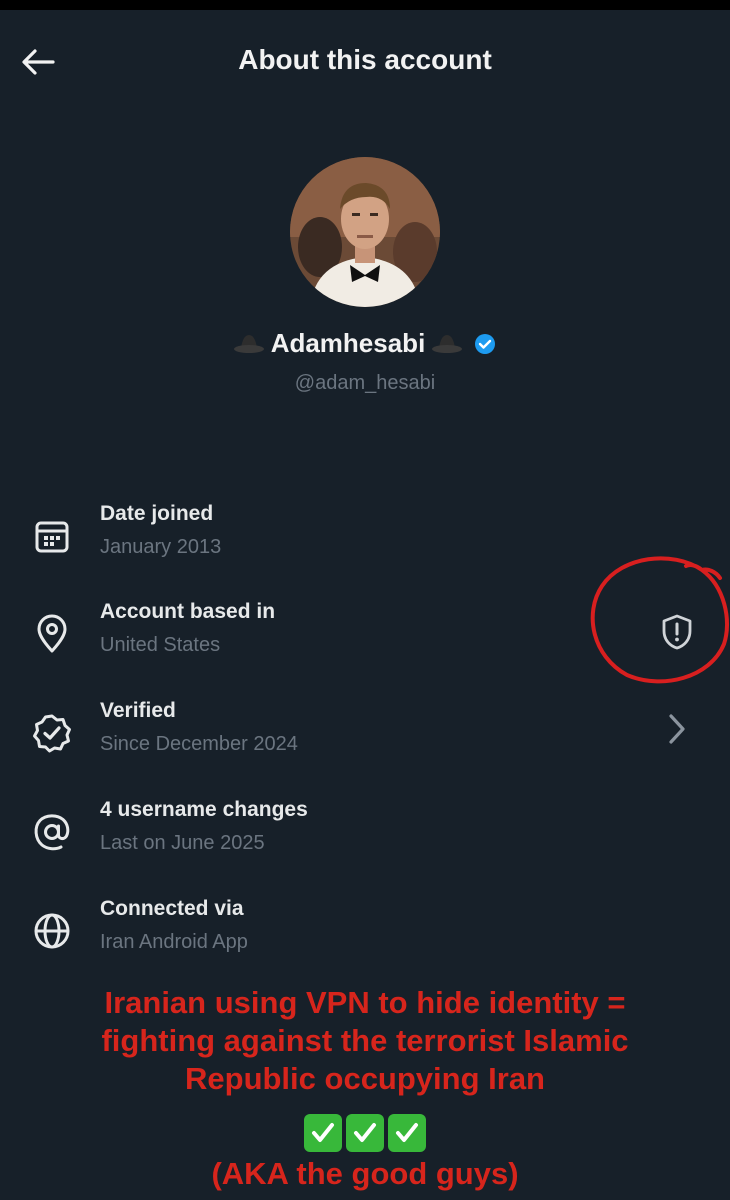 Image resolution: width=730 pixels, height=1200 pixels. I want to click on caption-line: fighting against the terrorist Islamic, so click(365, 1040).